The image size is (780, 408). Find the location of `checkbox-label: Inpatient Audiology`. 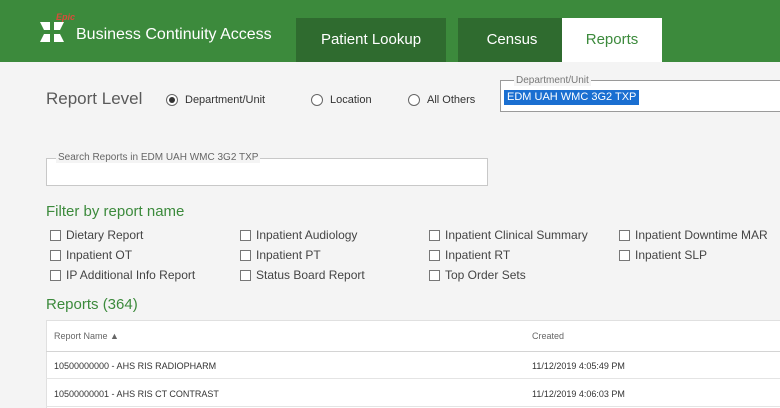

checkbox-label: Inpatient Audiology is located at coordinates (307, 235).